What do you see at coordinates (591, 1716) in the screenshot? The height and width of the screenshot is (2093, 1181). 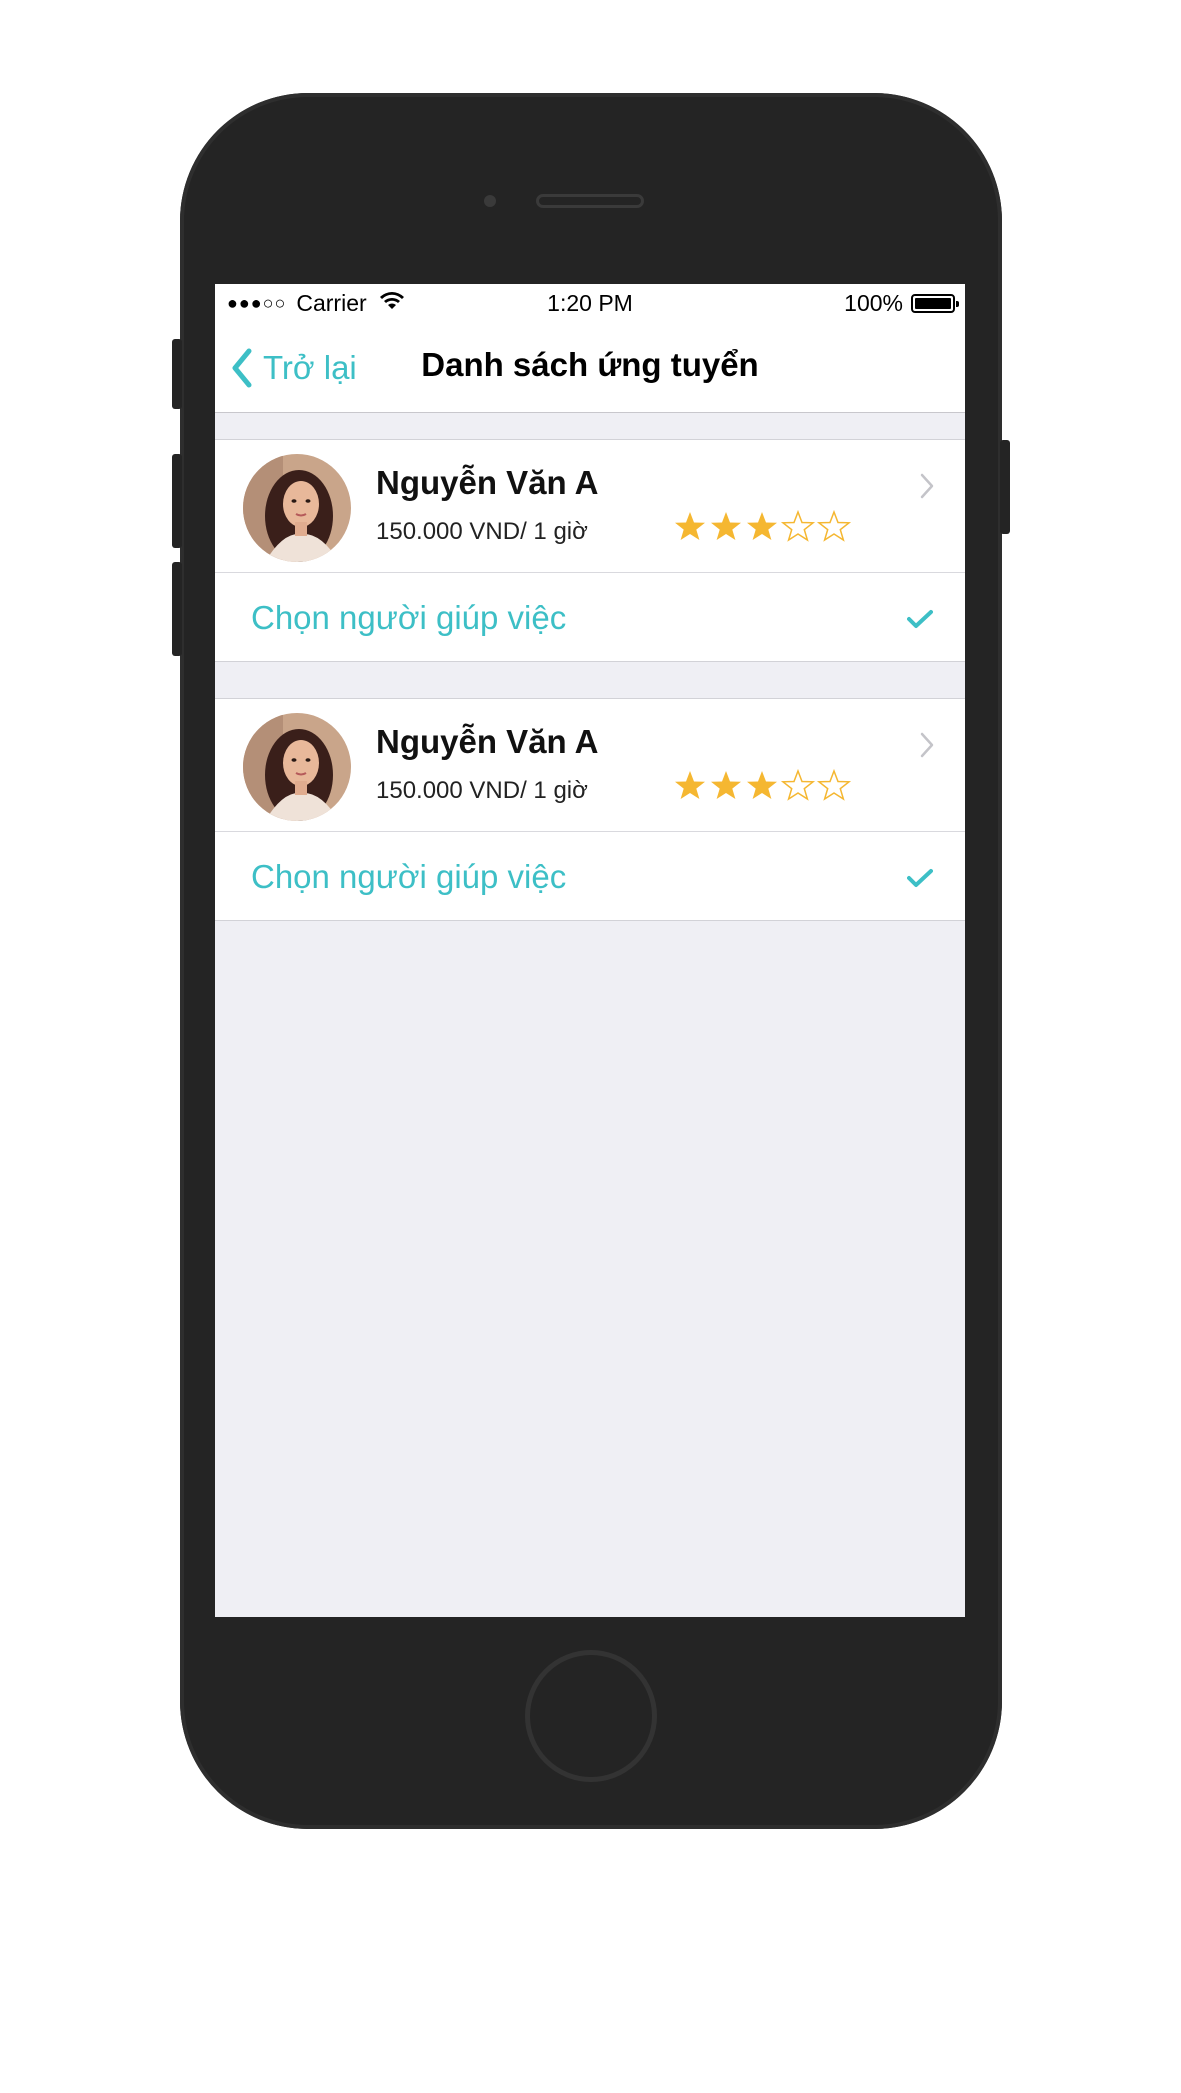 I see `home-button` at bounding box center [591, 1716].